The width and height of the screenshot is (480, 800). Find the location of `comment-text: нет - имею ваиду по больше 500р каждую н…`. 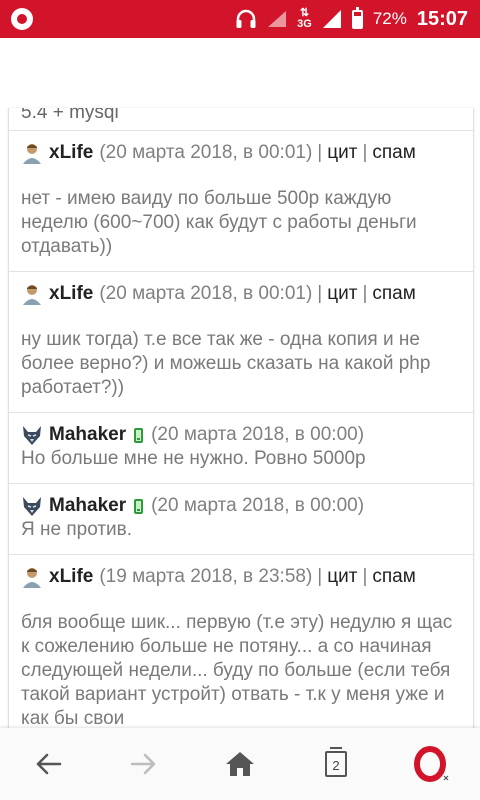

comment-text: нет - имею ваиду по больше 500р каждую н… is located at coordinates (219, 222).